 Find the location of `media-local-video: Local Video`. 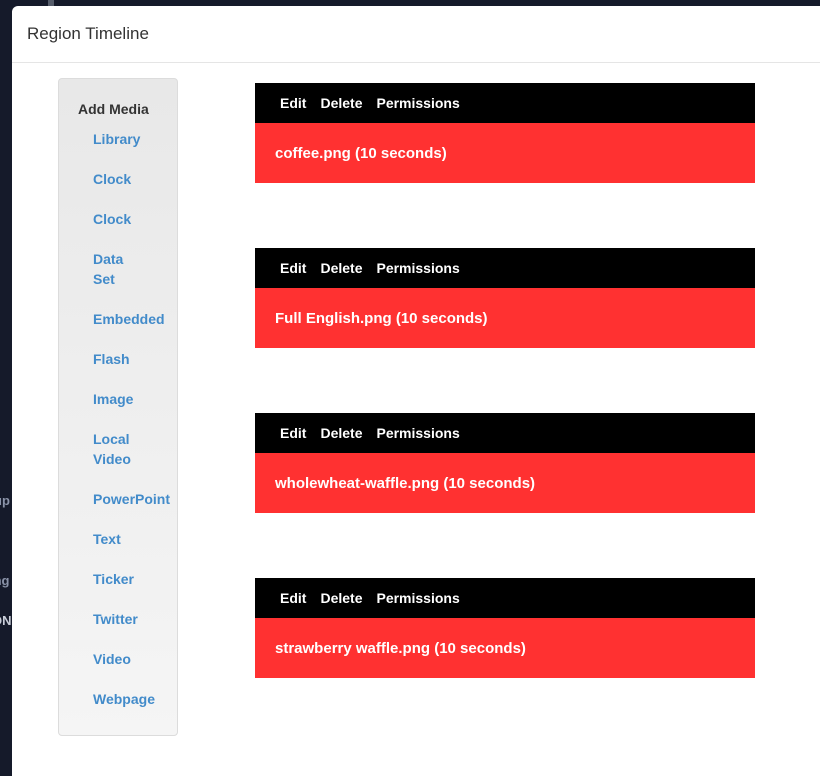

media-local-video: Local Video is located at coordinates (113, 449).